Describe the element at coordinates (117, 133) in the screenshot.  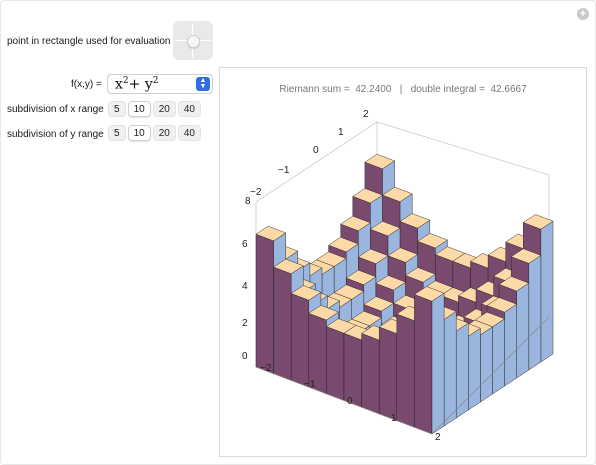
I see `y-option: 5` at that location.